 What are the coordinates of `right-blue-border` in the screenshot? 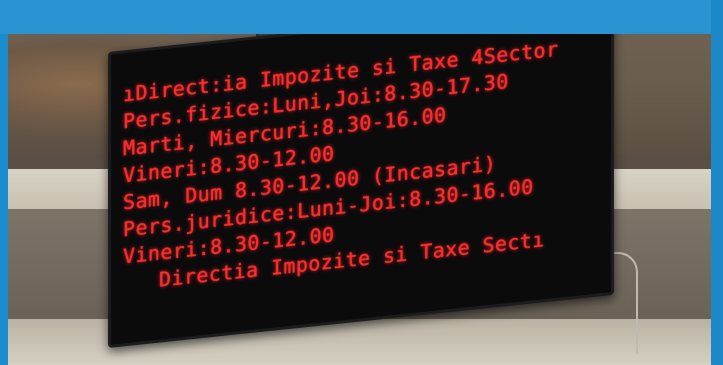 It's located at (717, 182).